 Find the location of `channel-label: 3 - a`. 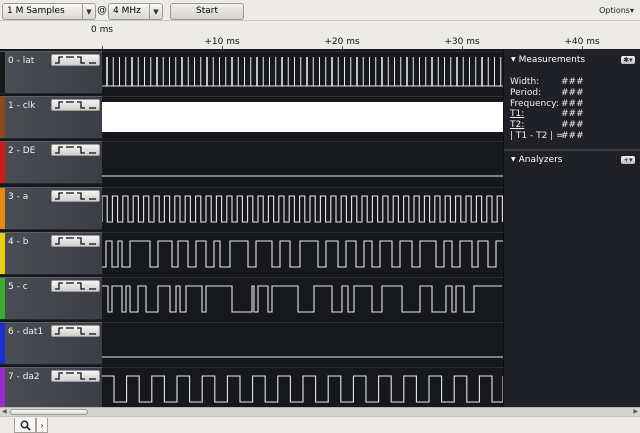

channel-label: 3 - a is located at coordinates (51, 208).